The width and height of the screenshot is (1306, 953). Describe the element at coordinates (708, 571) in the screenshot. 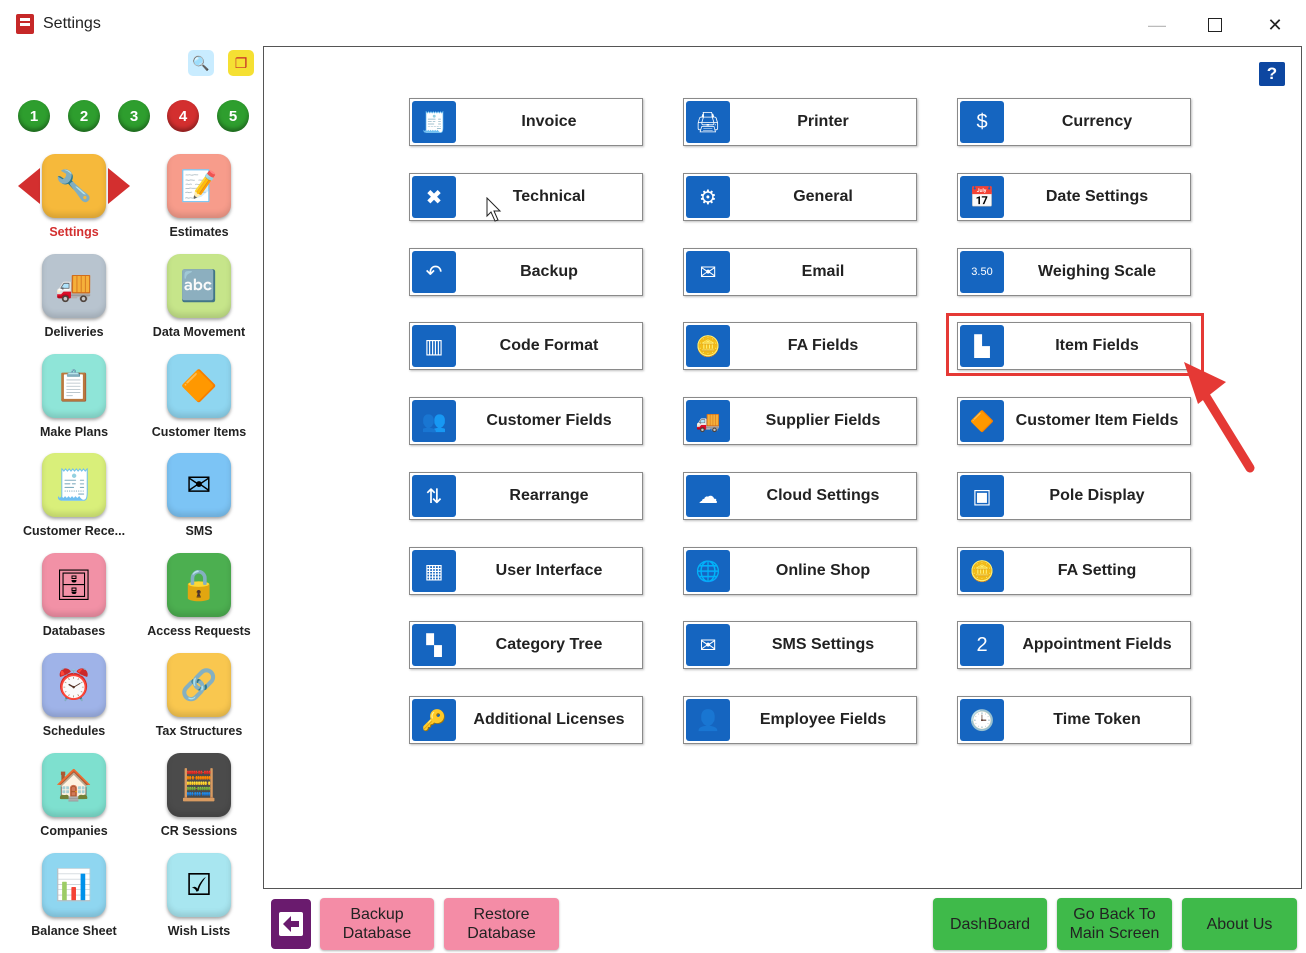

I see `globe-icon: 🌐` at that location.